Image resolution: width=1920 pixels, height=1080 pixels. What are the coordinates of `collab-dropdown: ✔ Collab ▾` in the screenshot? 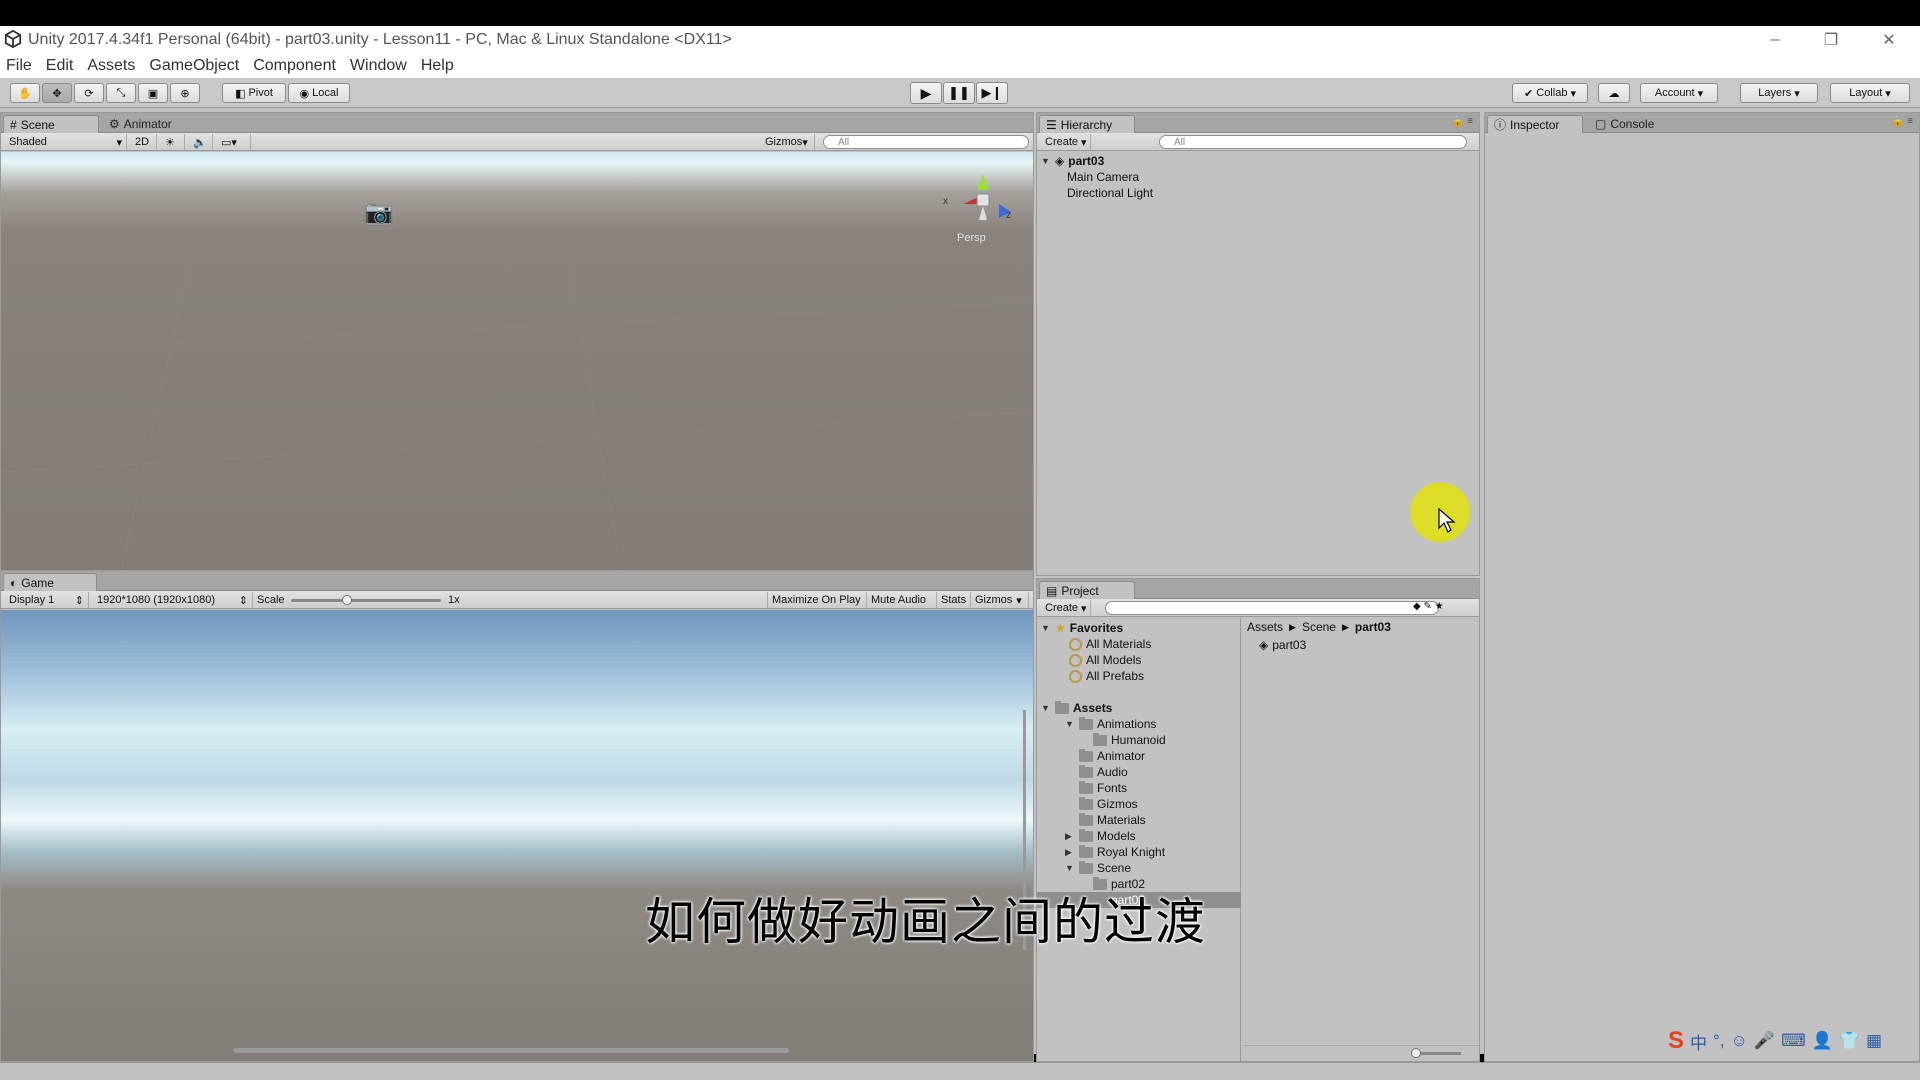 It's located at (1550, 93).